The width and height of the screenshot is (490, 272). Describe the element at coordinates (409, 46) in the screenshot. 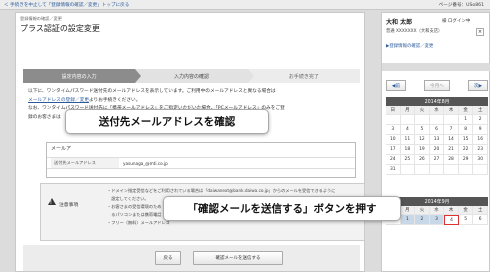

I see `sidebar-link-registration: ▶登録情報の確認／変更` at that location.